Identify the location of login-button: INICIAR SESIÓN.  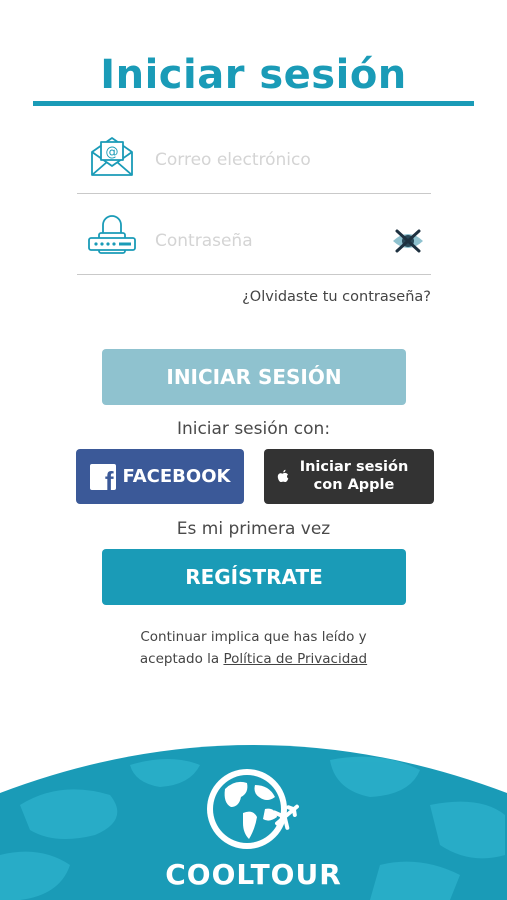
(254, 377).